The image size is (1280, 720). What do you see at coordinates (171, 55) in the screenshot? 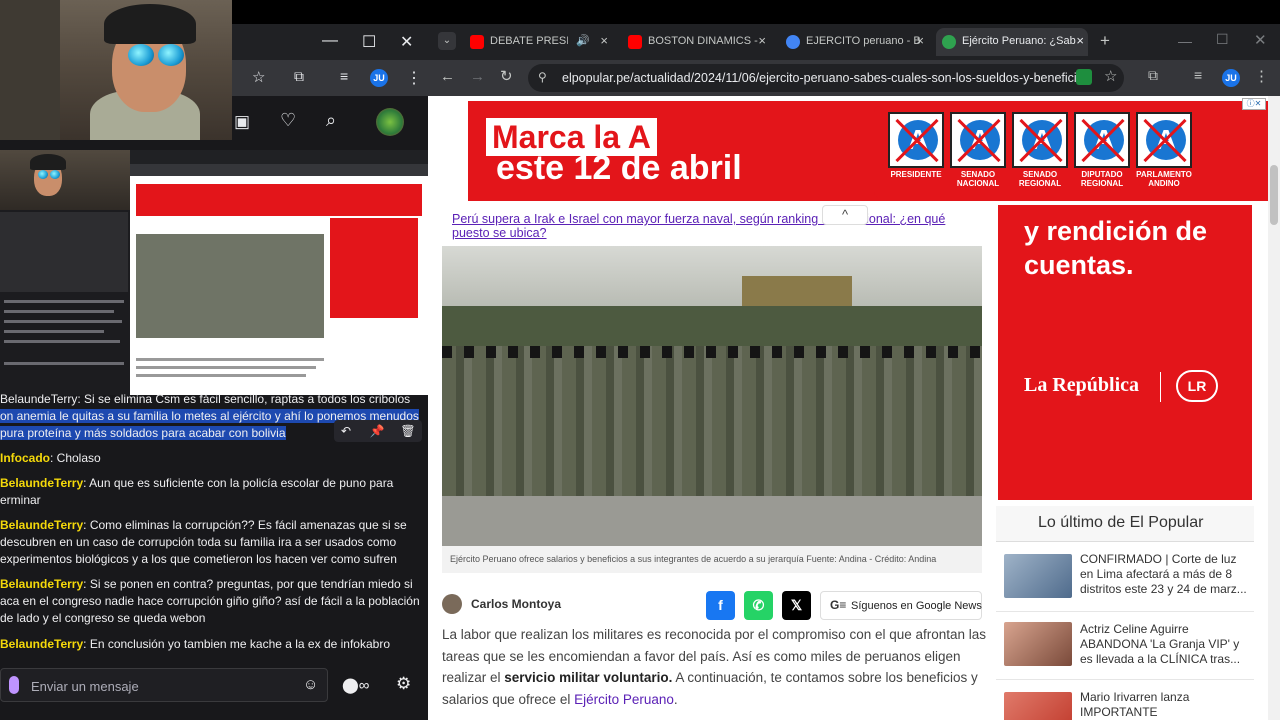
I see `sunglasses-right` at bounding box center [171, 55].